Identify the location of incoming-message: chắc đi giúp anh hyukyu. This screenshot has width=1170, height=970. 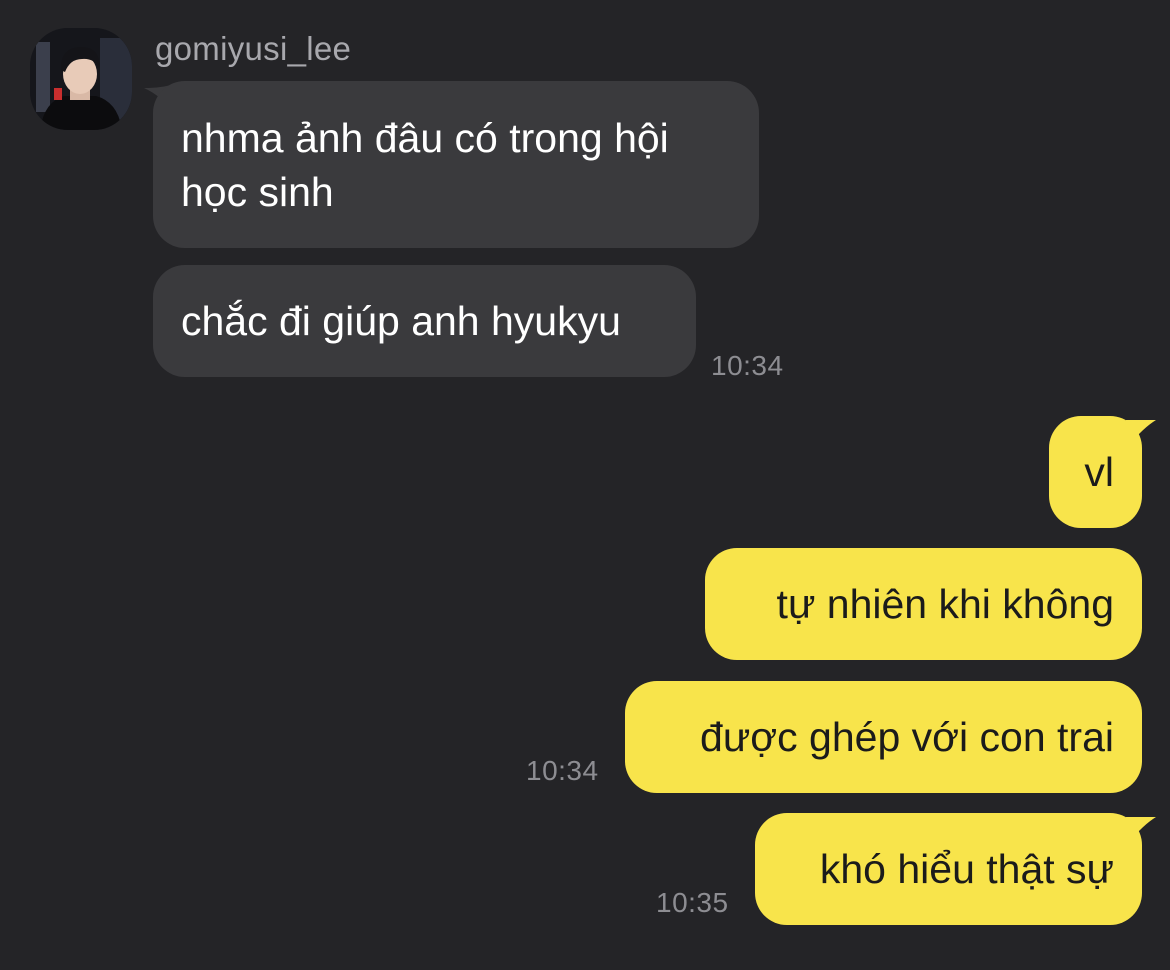
(424, 321).